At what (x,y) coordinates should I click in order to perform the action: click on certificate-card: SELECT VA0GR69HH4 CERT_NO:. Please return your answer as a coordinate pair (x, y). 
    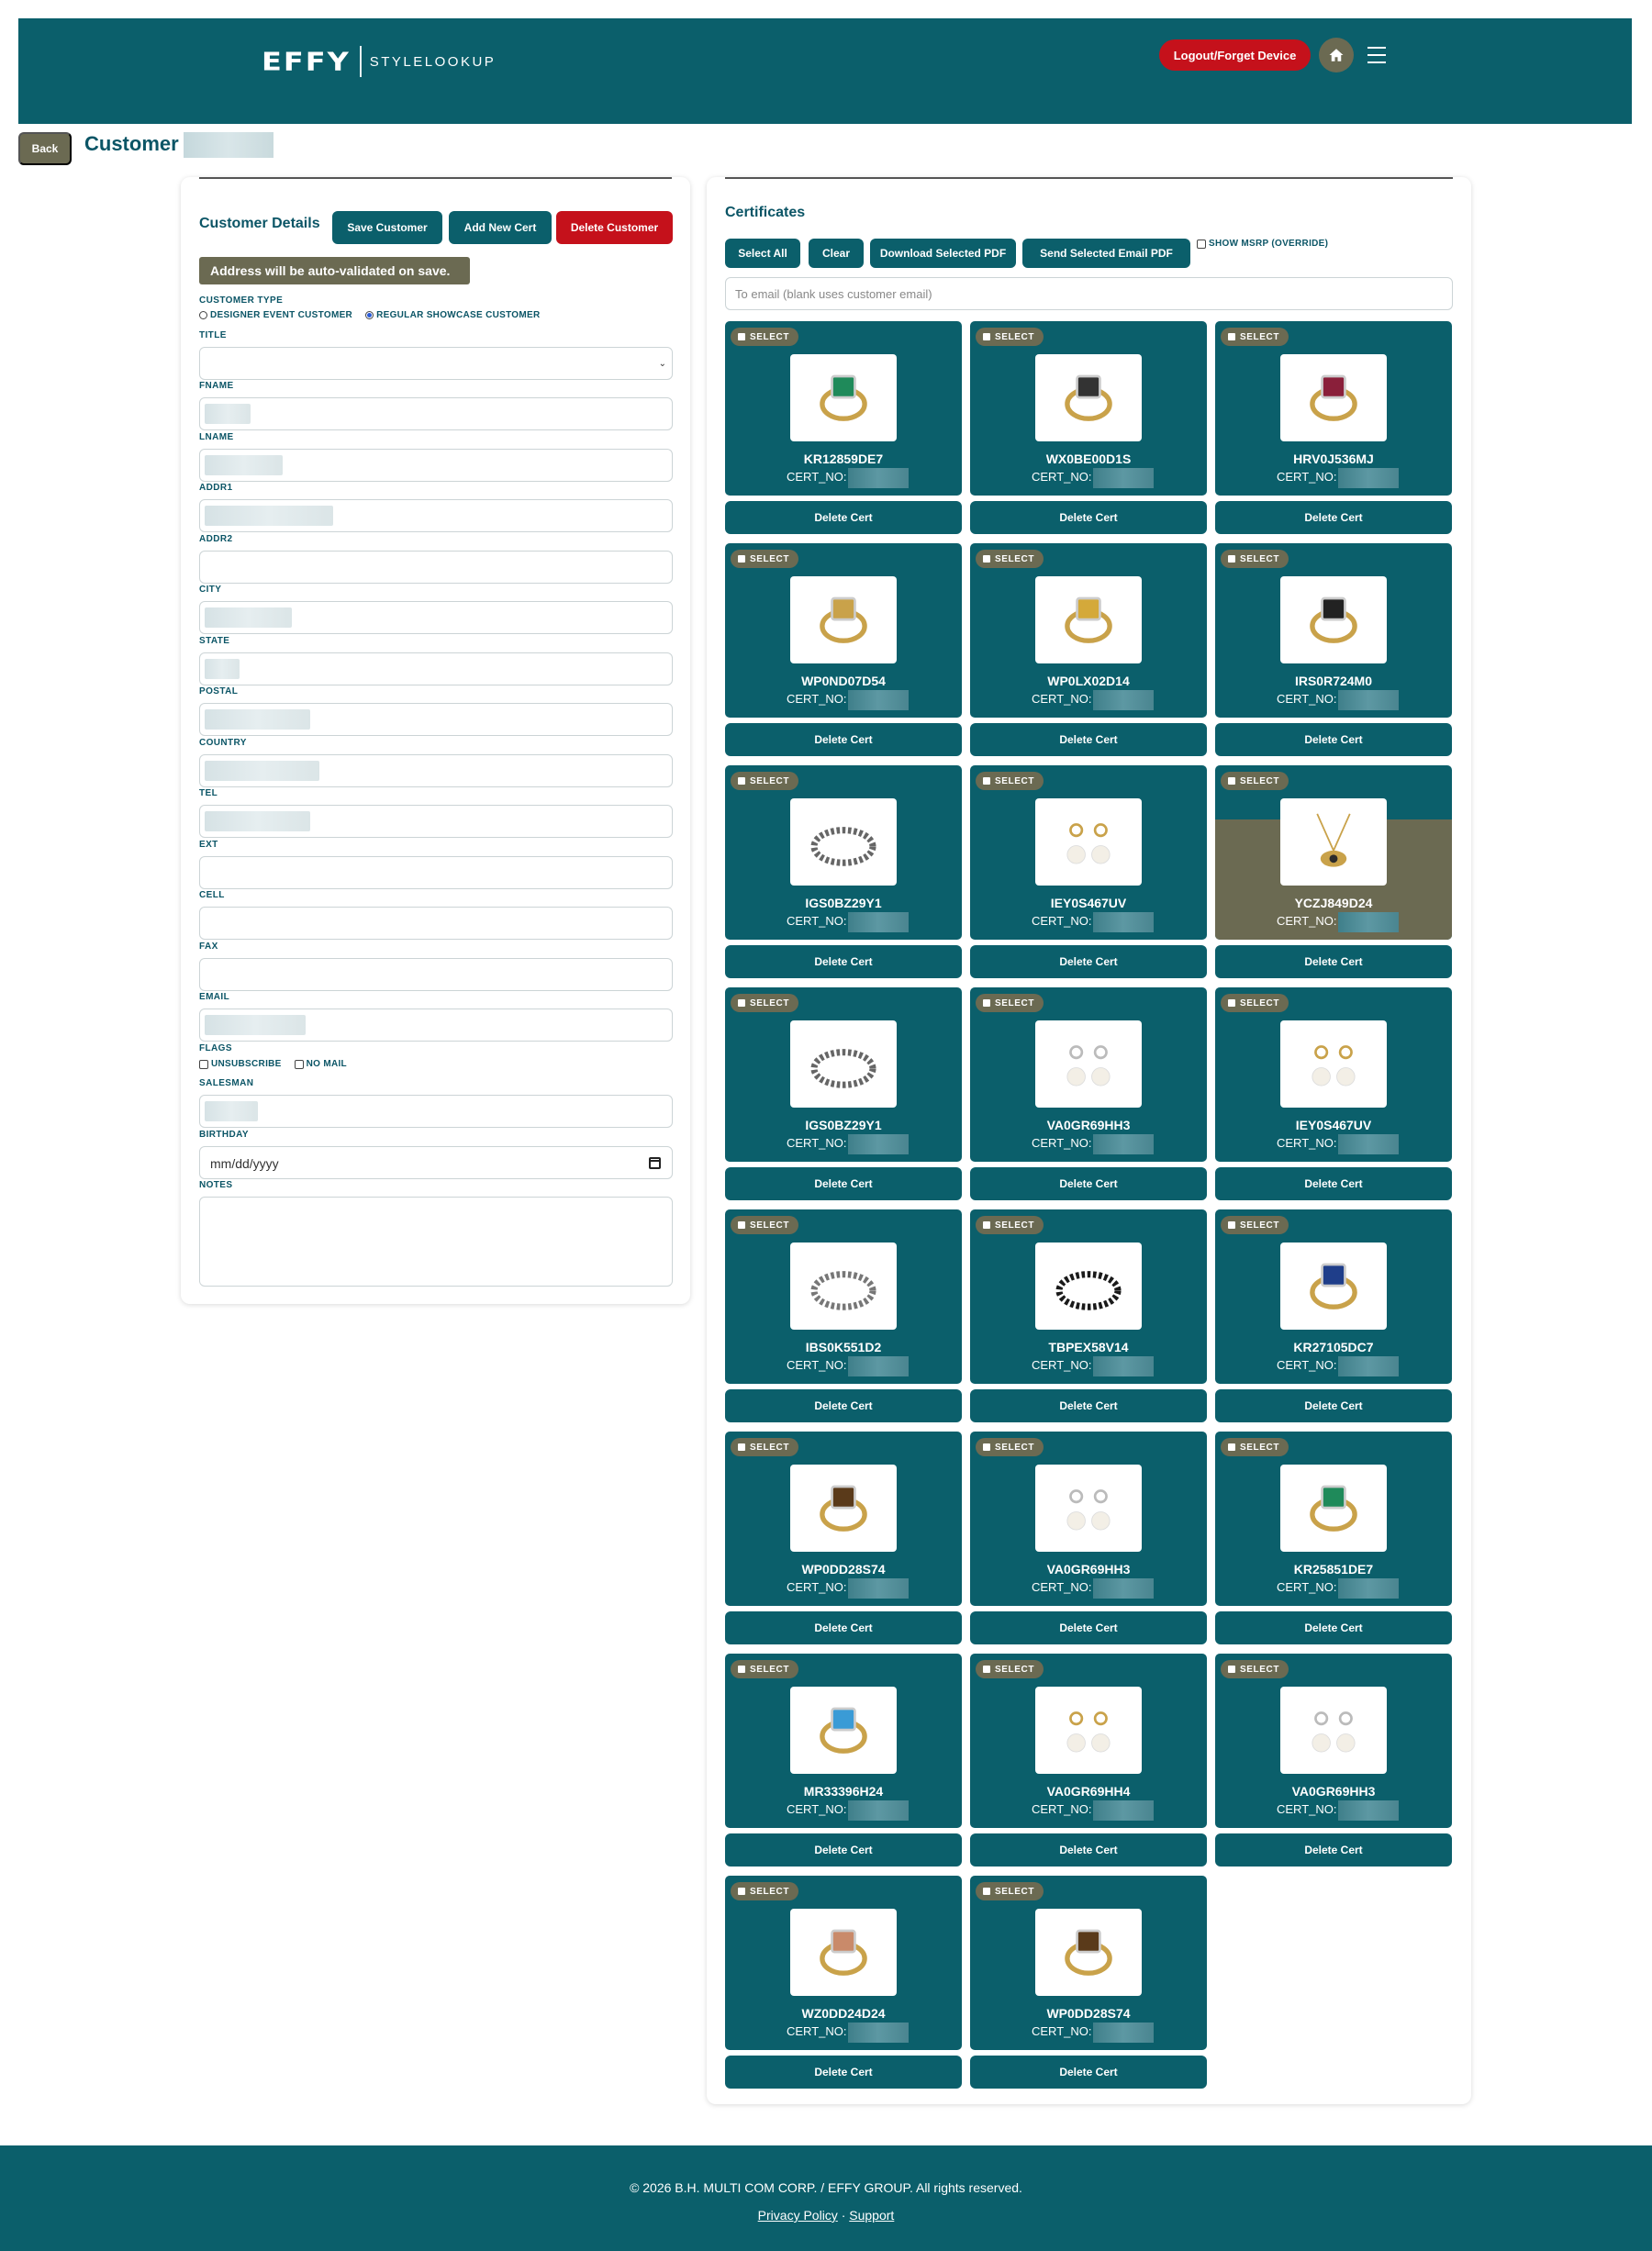
    Looking at the image, I should click on (1088, 1741).